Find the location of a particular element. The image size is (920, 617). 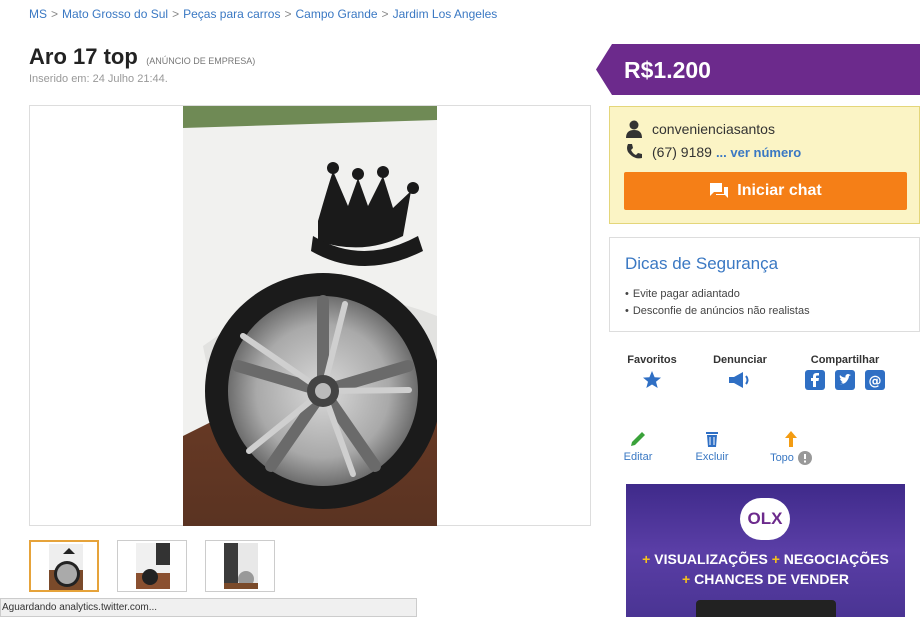

share-action: Compartilhar @ is located at coordinates (845, 372).